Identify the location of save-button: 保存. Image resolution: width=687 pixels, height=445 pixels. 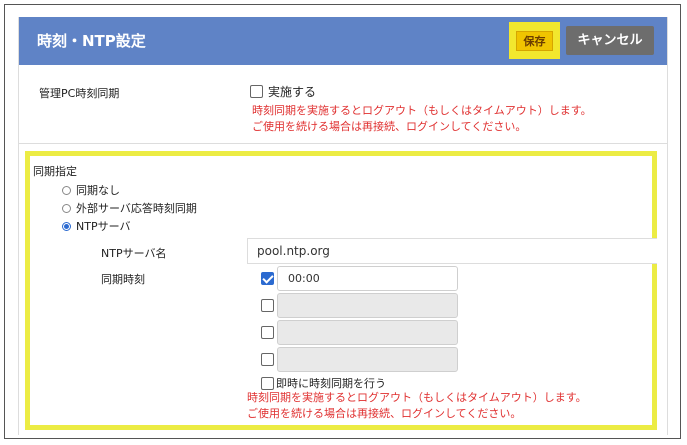
(534, 41).